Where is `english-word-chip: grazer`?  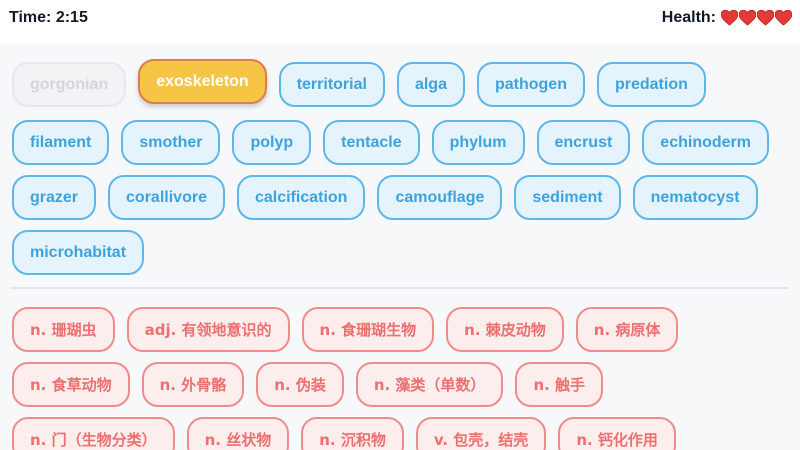 english-word-chip: grazer is located at coordinates (54, 197).